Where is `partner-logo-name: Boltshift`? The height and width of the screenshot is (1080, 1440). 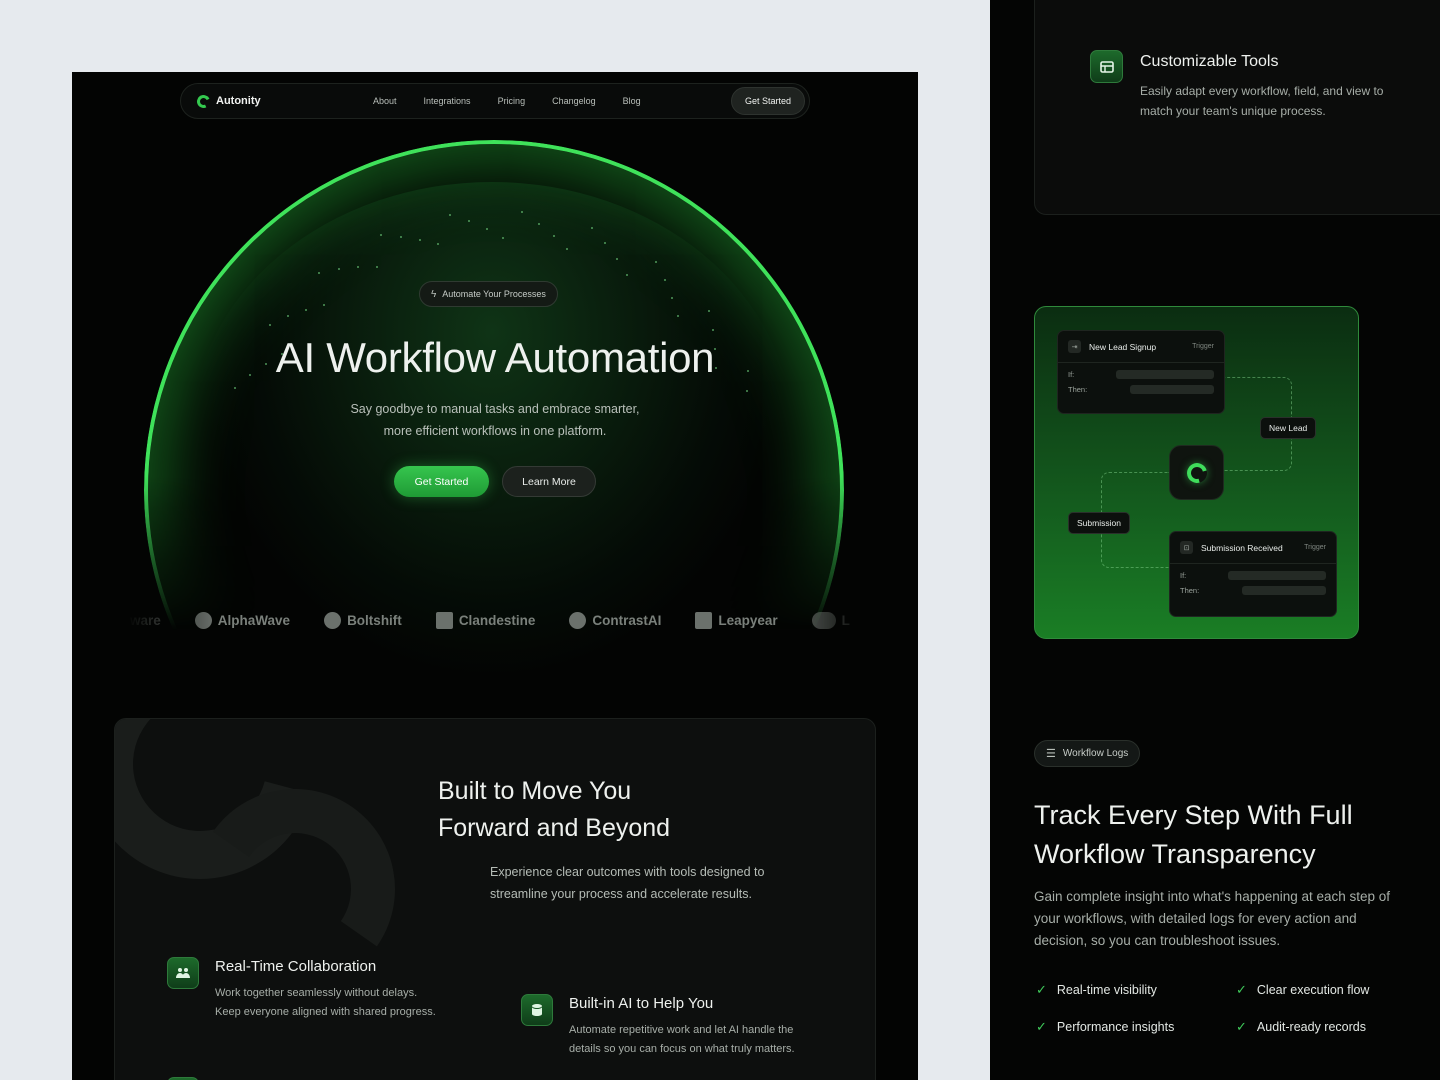 partner-logo-name: Boltshift is located at coordinates (374, 620).